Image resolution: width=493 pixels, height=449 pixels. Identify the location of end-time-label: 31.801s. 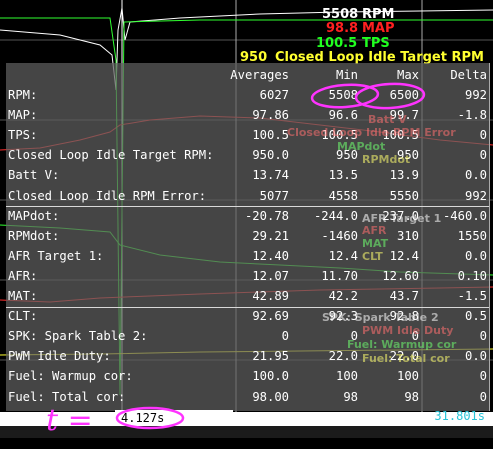
(459, 416).